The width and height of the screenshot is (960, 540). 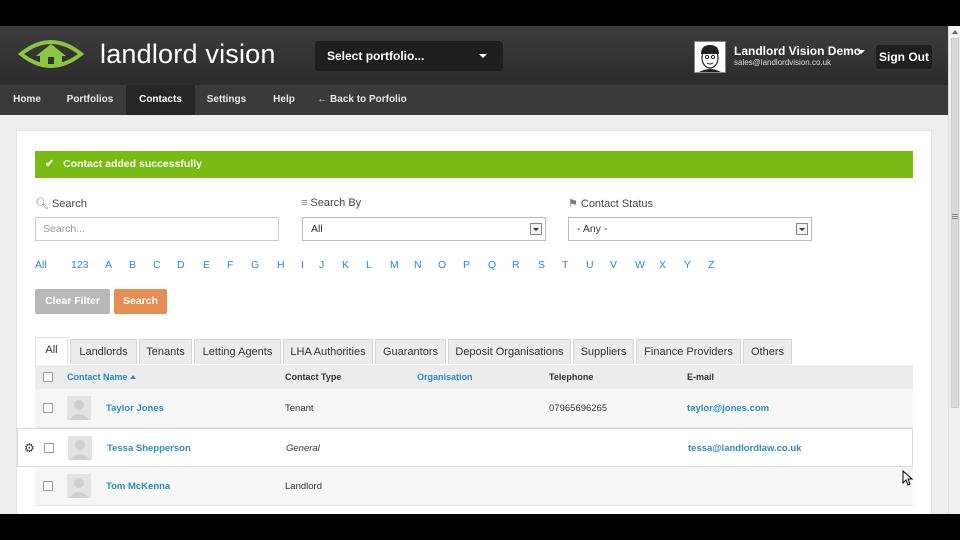 What do you see at coordinates (690, 229) in the screenshot?
I see `contact-status-select: - Any -` at bounding box center [690, 229].